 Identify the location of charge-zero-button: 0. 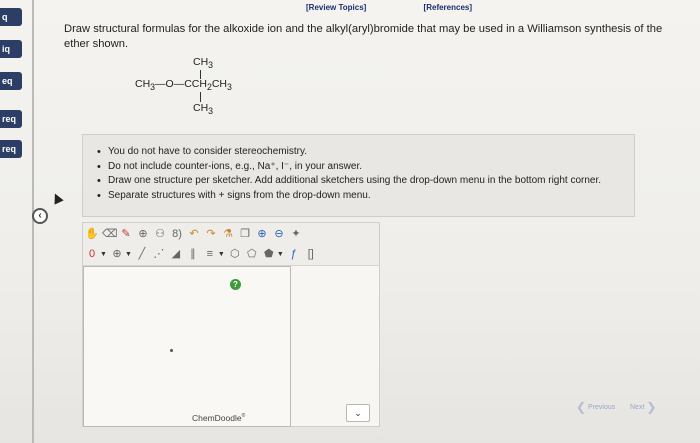
(92, 254).